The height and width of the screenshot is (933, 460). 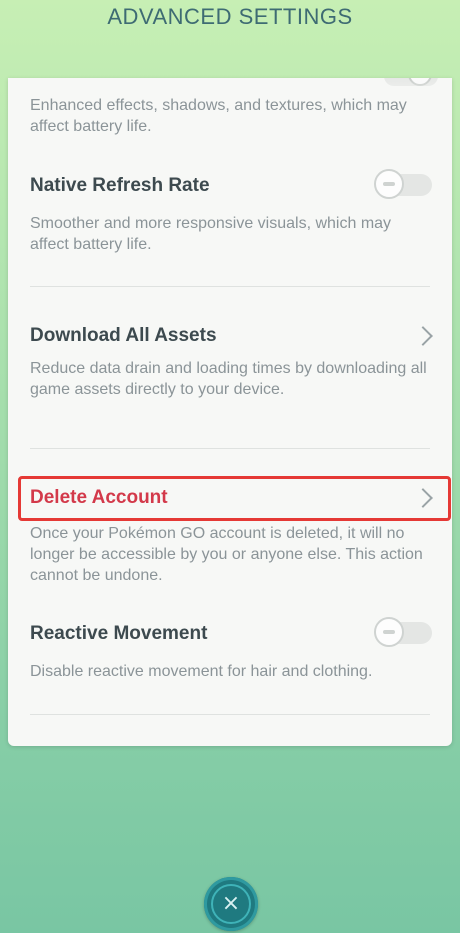 What do you see at coordinates (234, 498) in the screenshot?
I see `delete-account-highlight` at bounding box center [234, 498].